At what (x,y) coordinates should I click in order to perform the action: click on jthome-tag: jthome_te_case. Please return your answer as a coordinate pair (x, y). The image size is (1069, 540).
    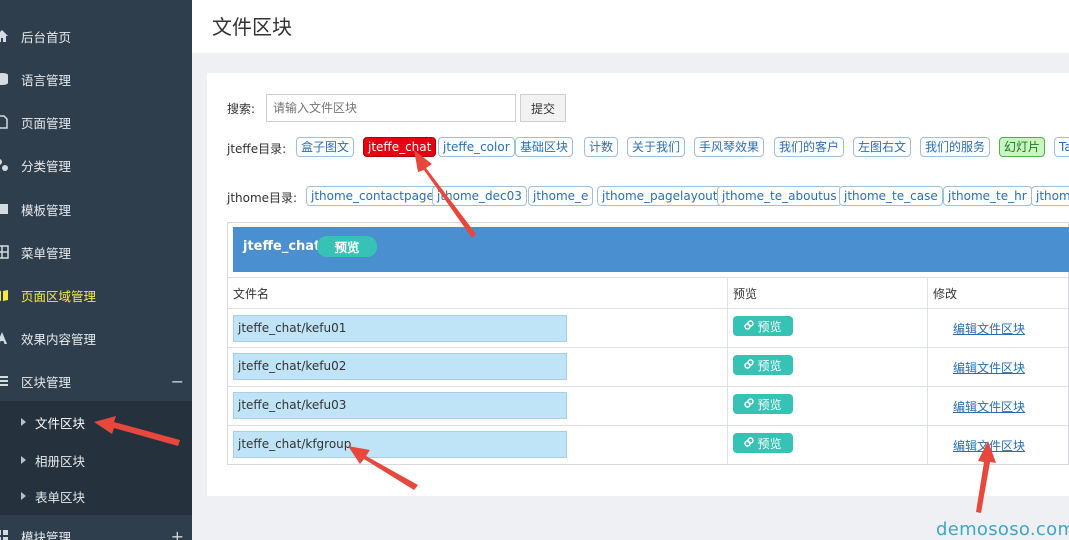
    Looking at the image, I should click on (891, 196).